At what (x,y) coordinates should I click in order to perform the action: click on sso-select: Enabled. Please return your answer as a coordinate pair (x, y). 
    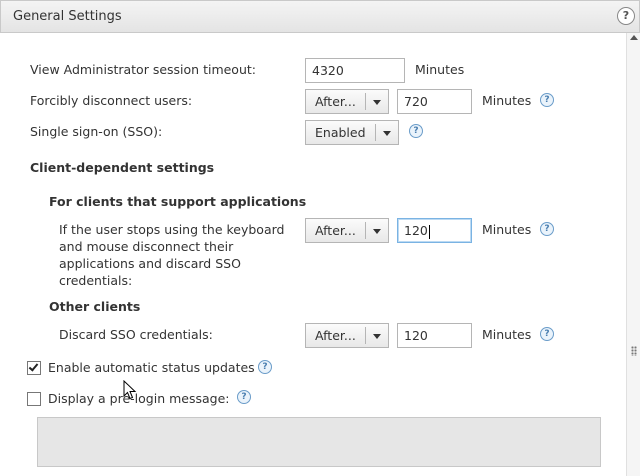
    Looking at the image, I should click on (352, 132).